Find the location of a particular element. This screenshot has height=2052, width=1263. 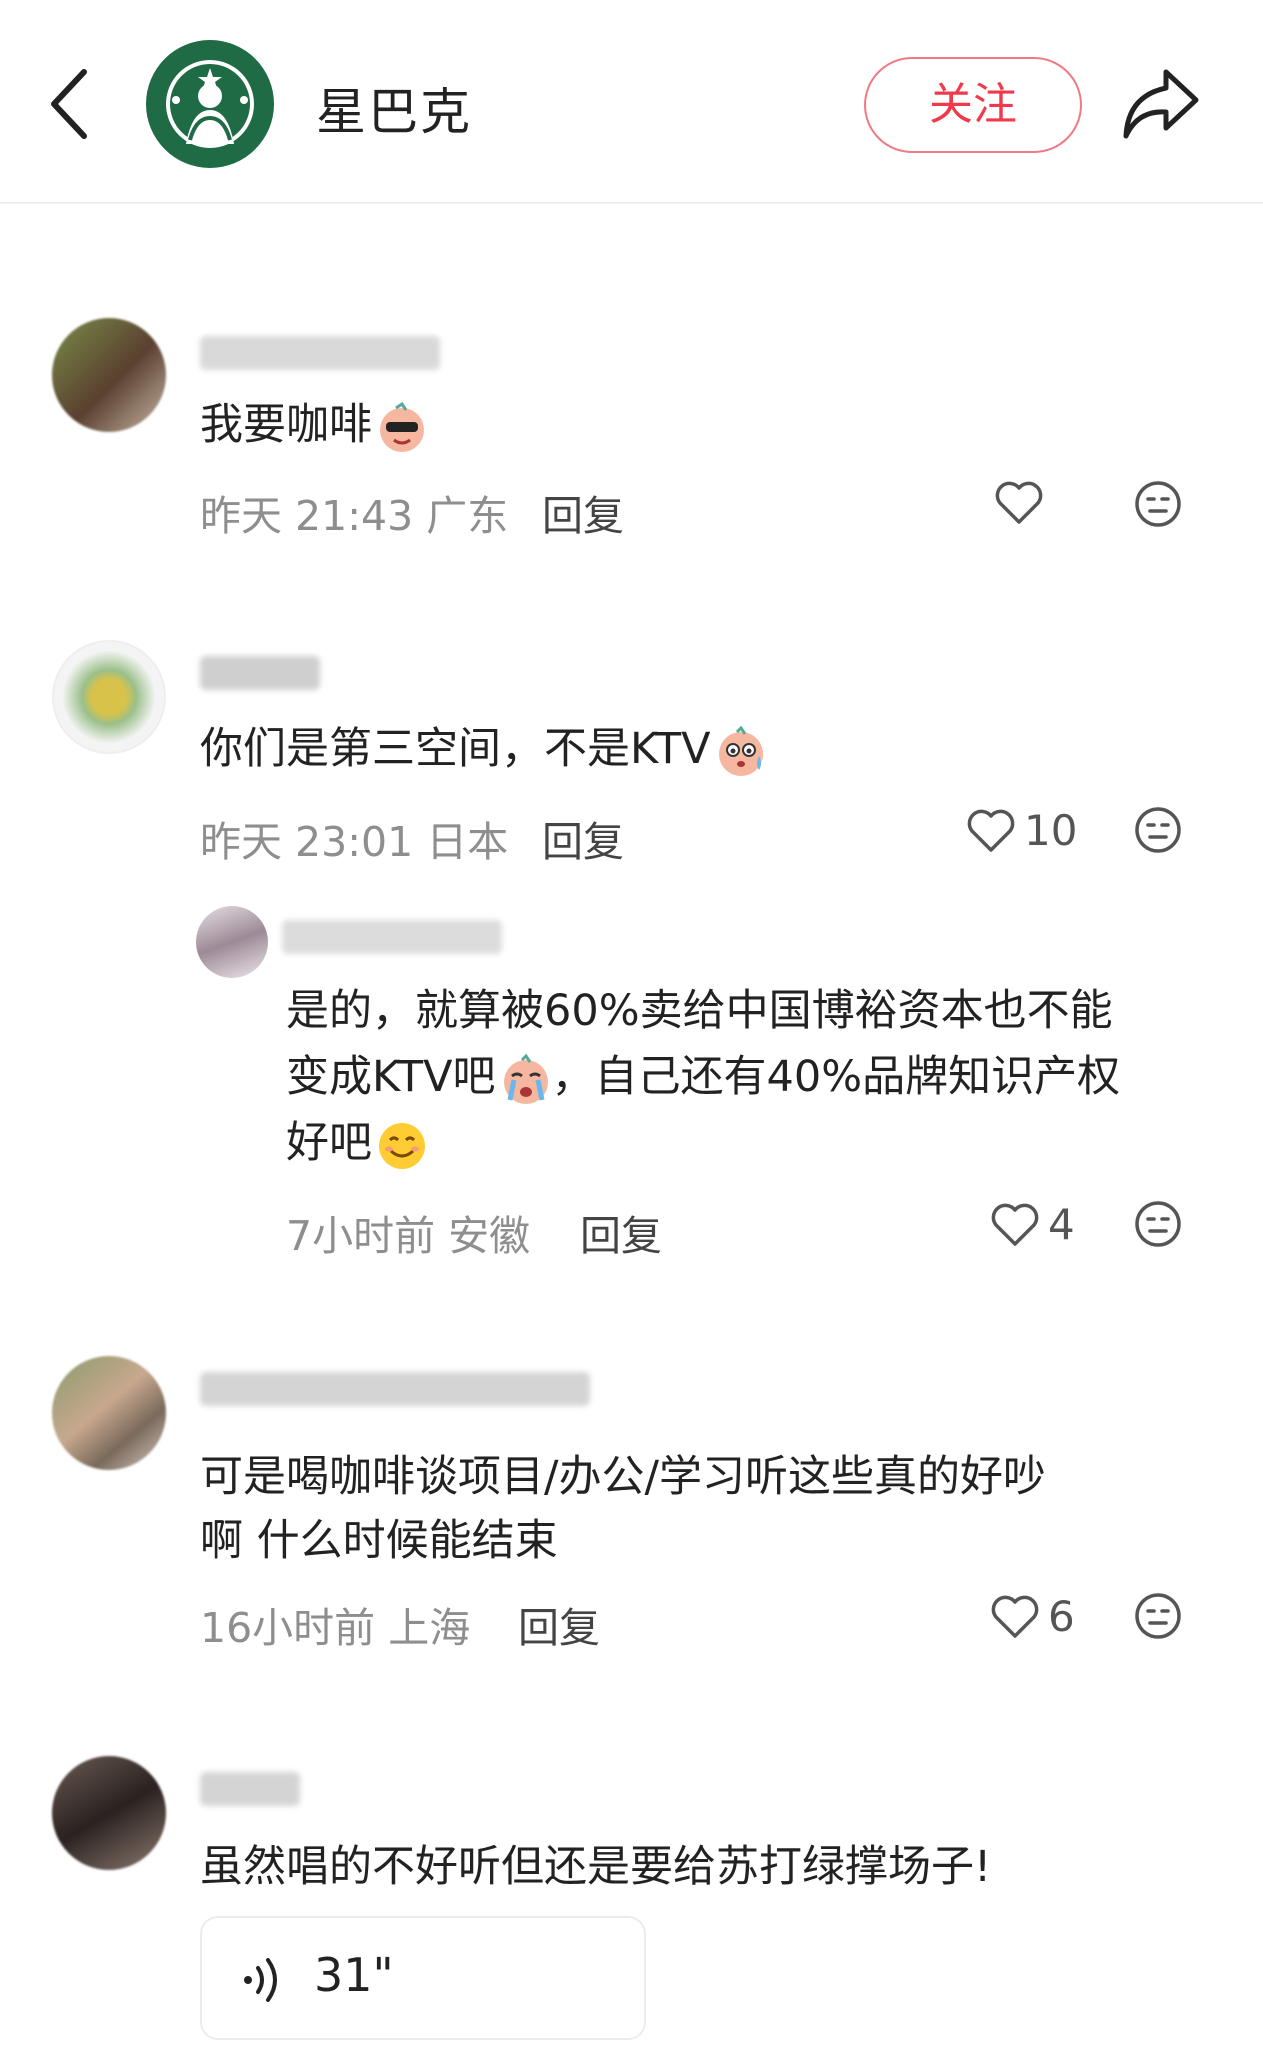

cool-face-emoji-icon is located at coordinates (402, 426).